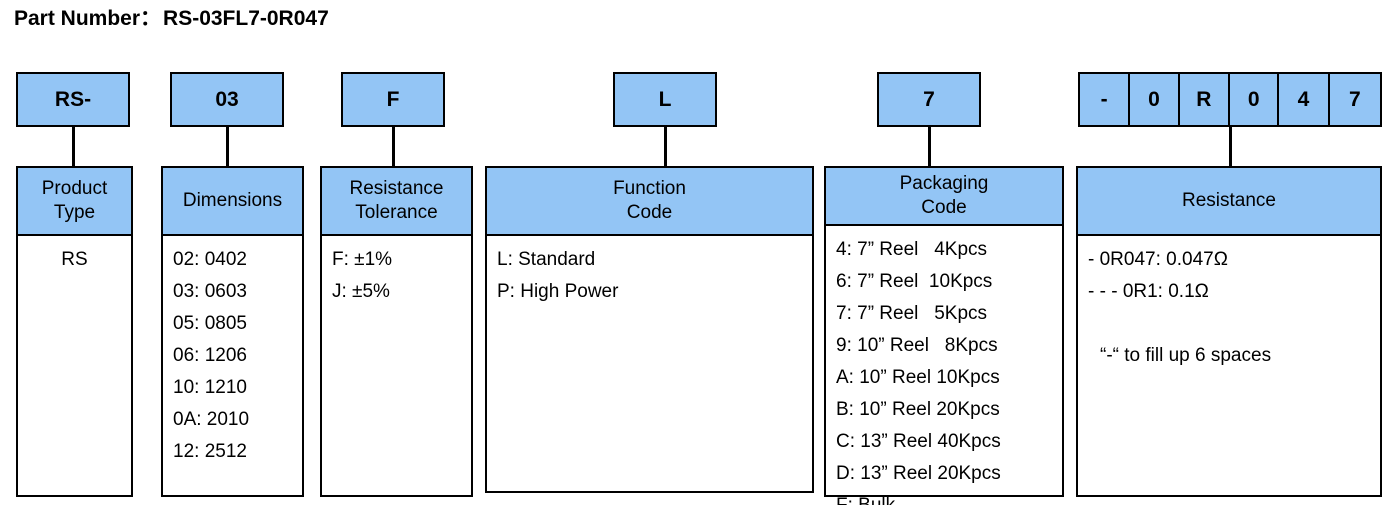 The height and width of the screenshot is (505, 1394). I want to click on column-body-function-code: L: Standard P: High Power, so click(649, 363).